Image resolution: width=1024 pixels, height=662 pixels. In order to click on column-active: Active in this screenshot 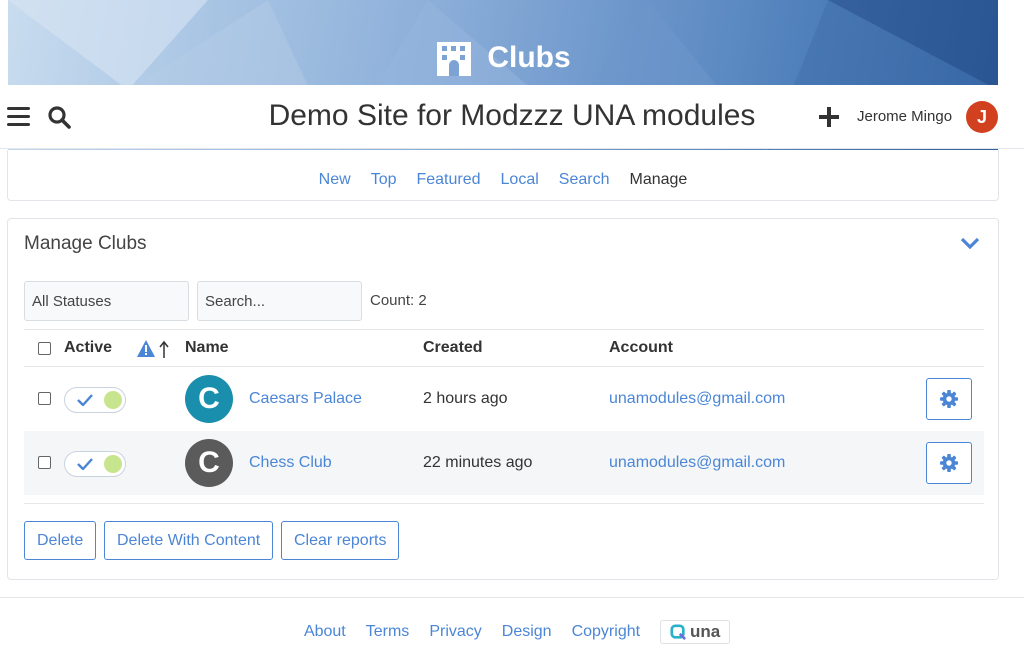, I will do `click(88, 348)`.